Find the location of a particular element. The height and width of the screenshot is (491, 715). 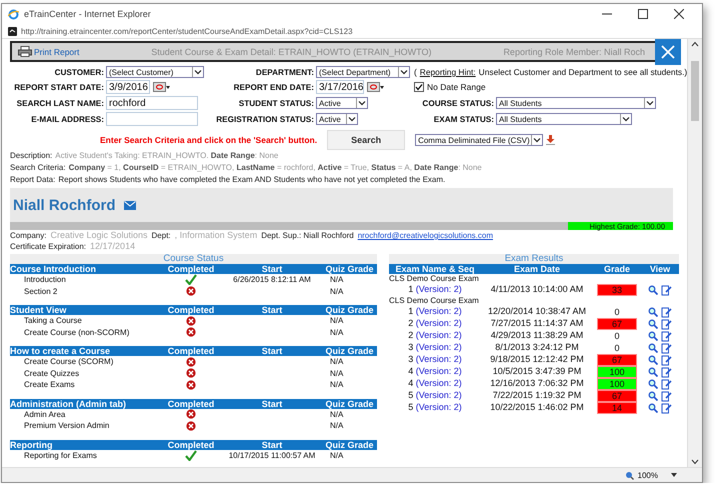

lesson-name: Admin Area is located at coordinates (44, 414).